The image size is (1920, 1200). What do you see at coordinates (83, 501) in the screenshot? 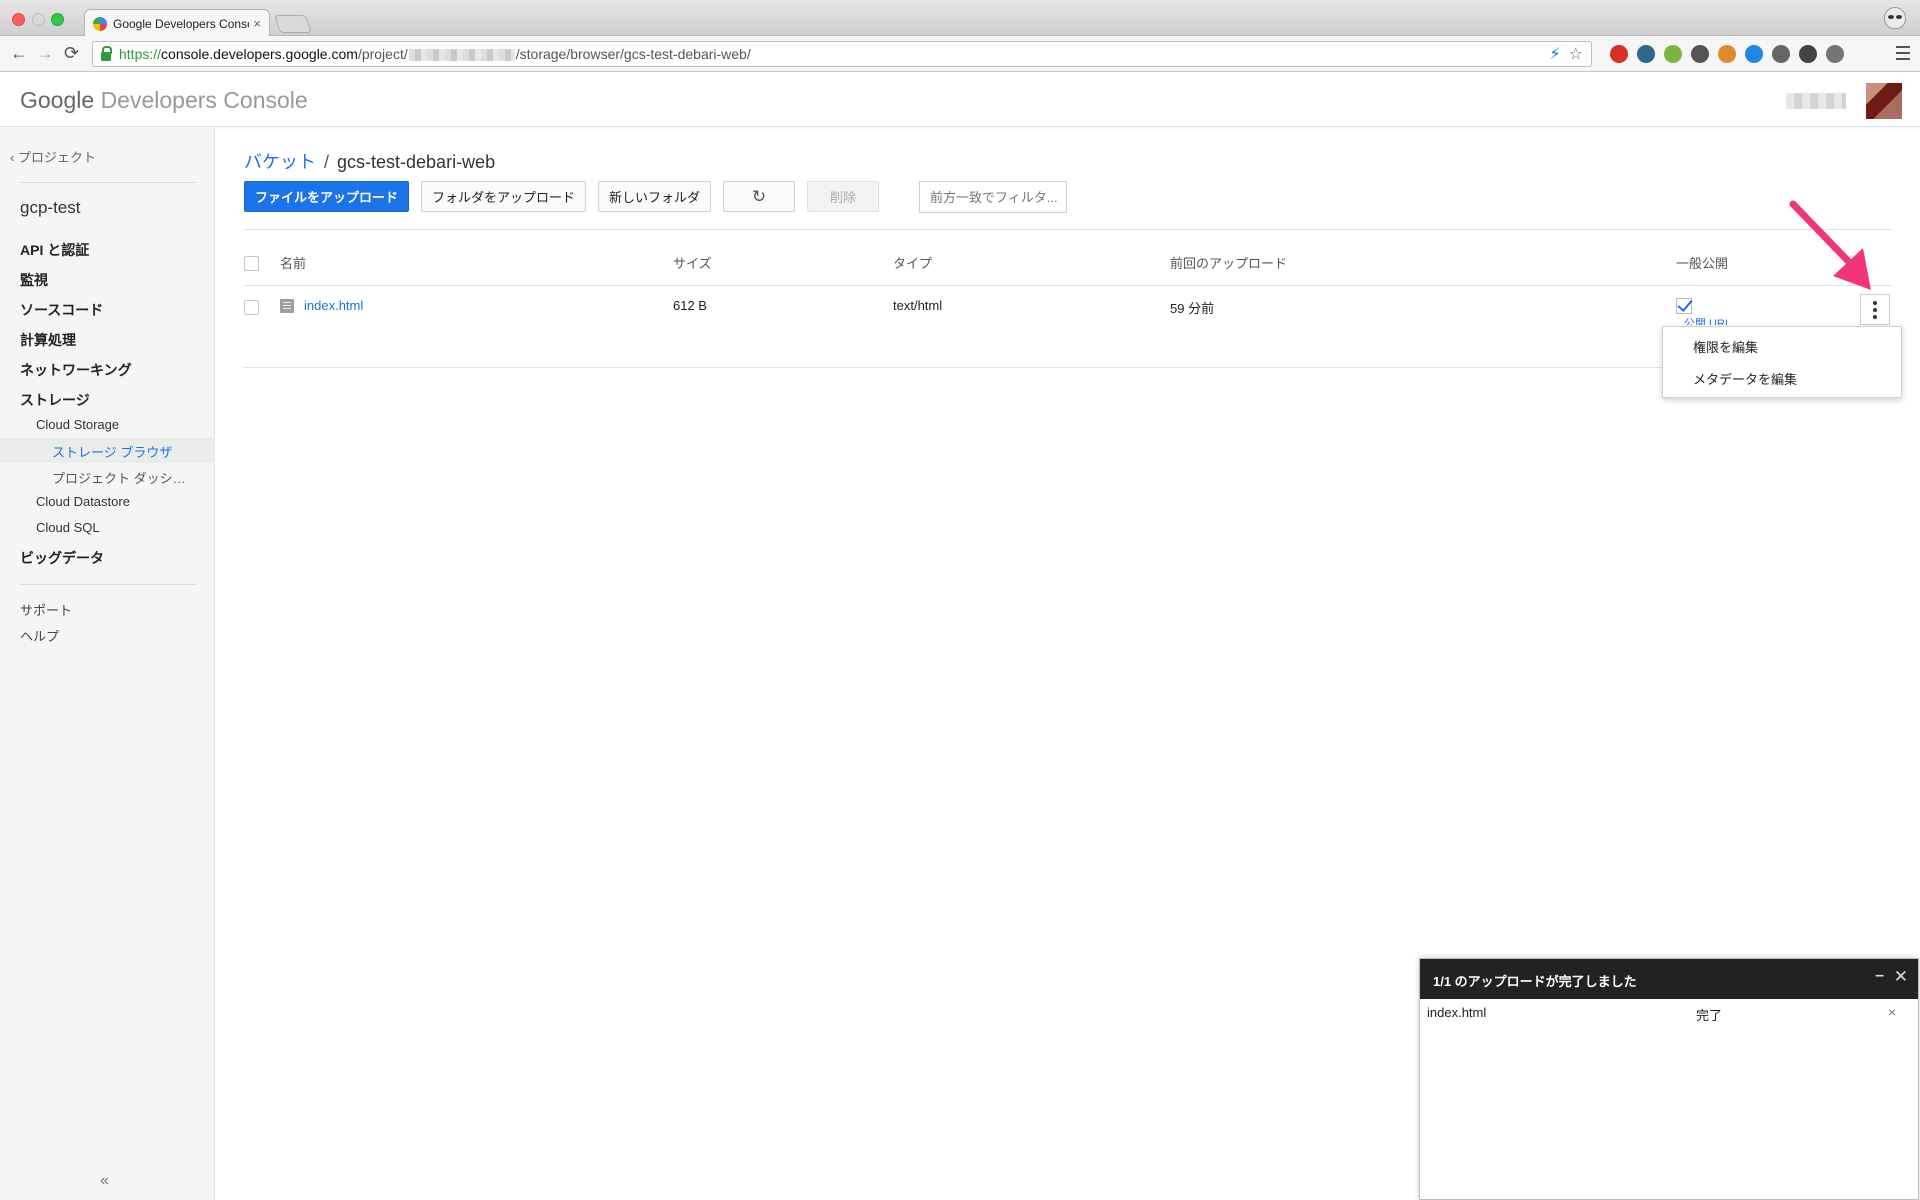
I see `sidebar-item-cloud-datastore: Cloud Datastore` at bounding box center [83, 501].